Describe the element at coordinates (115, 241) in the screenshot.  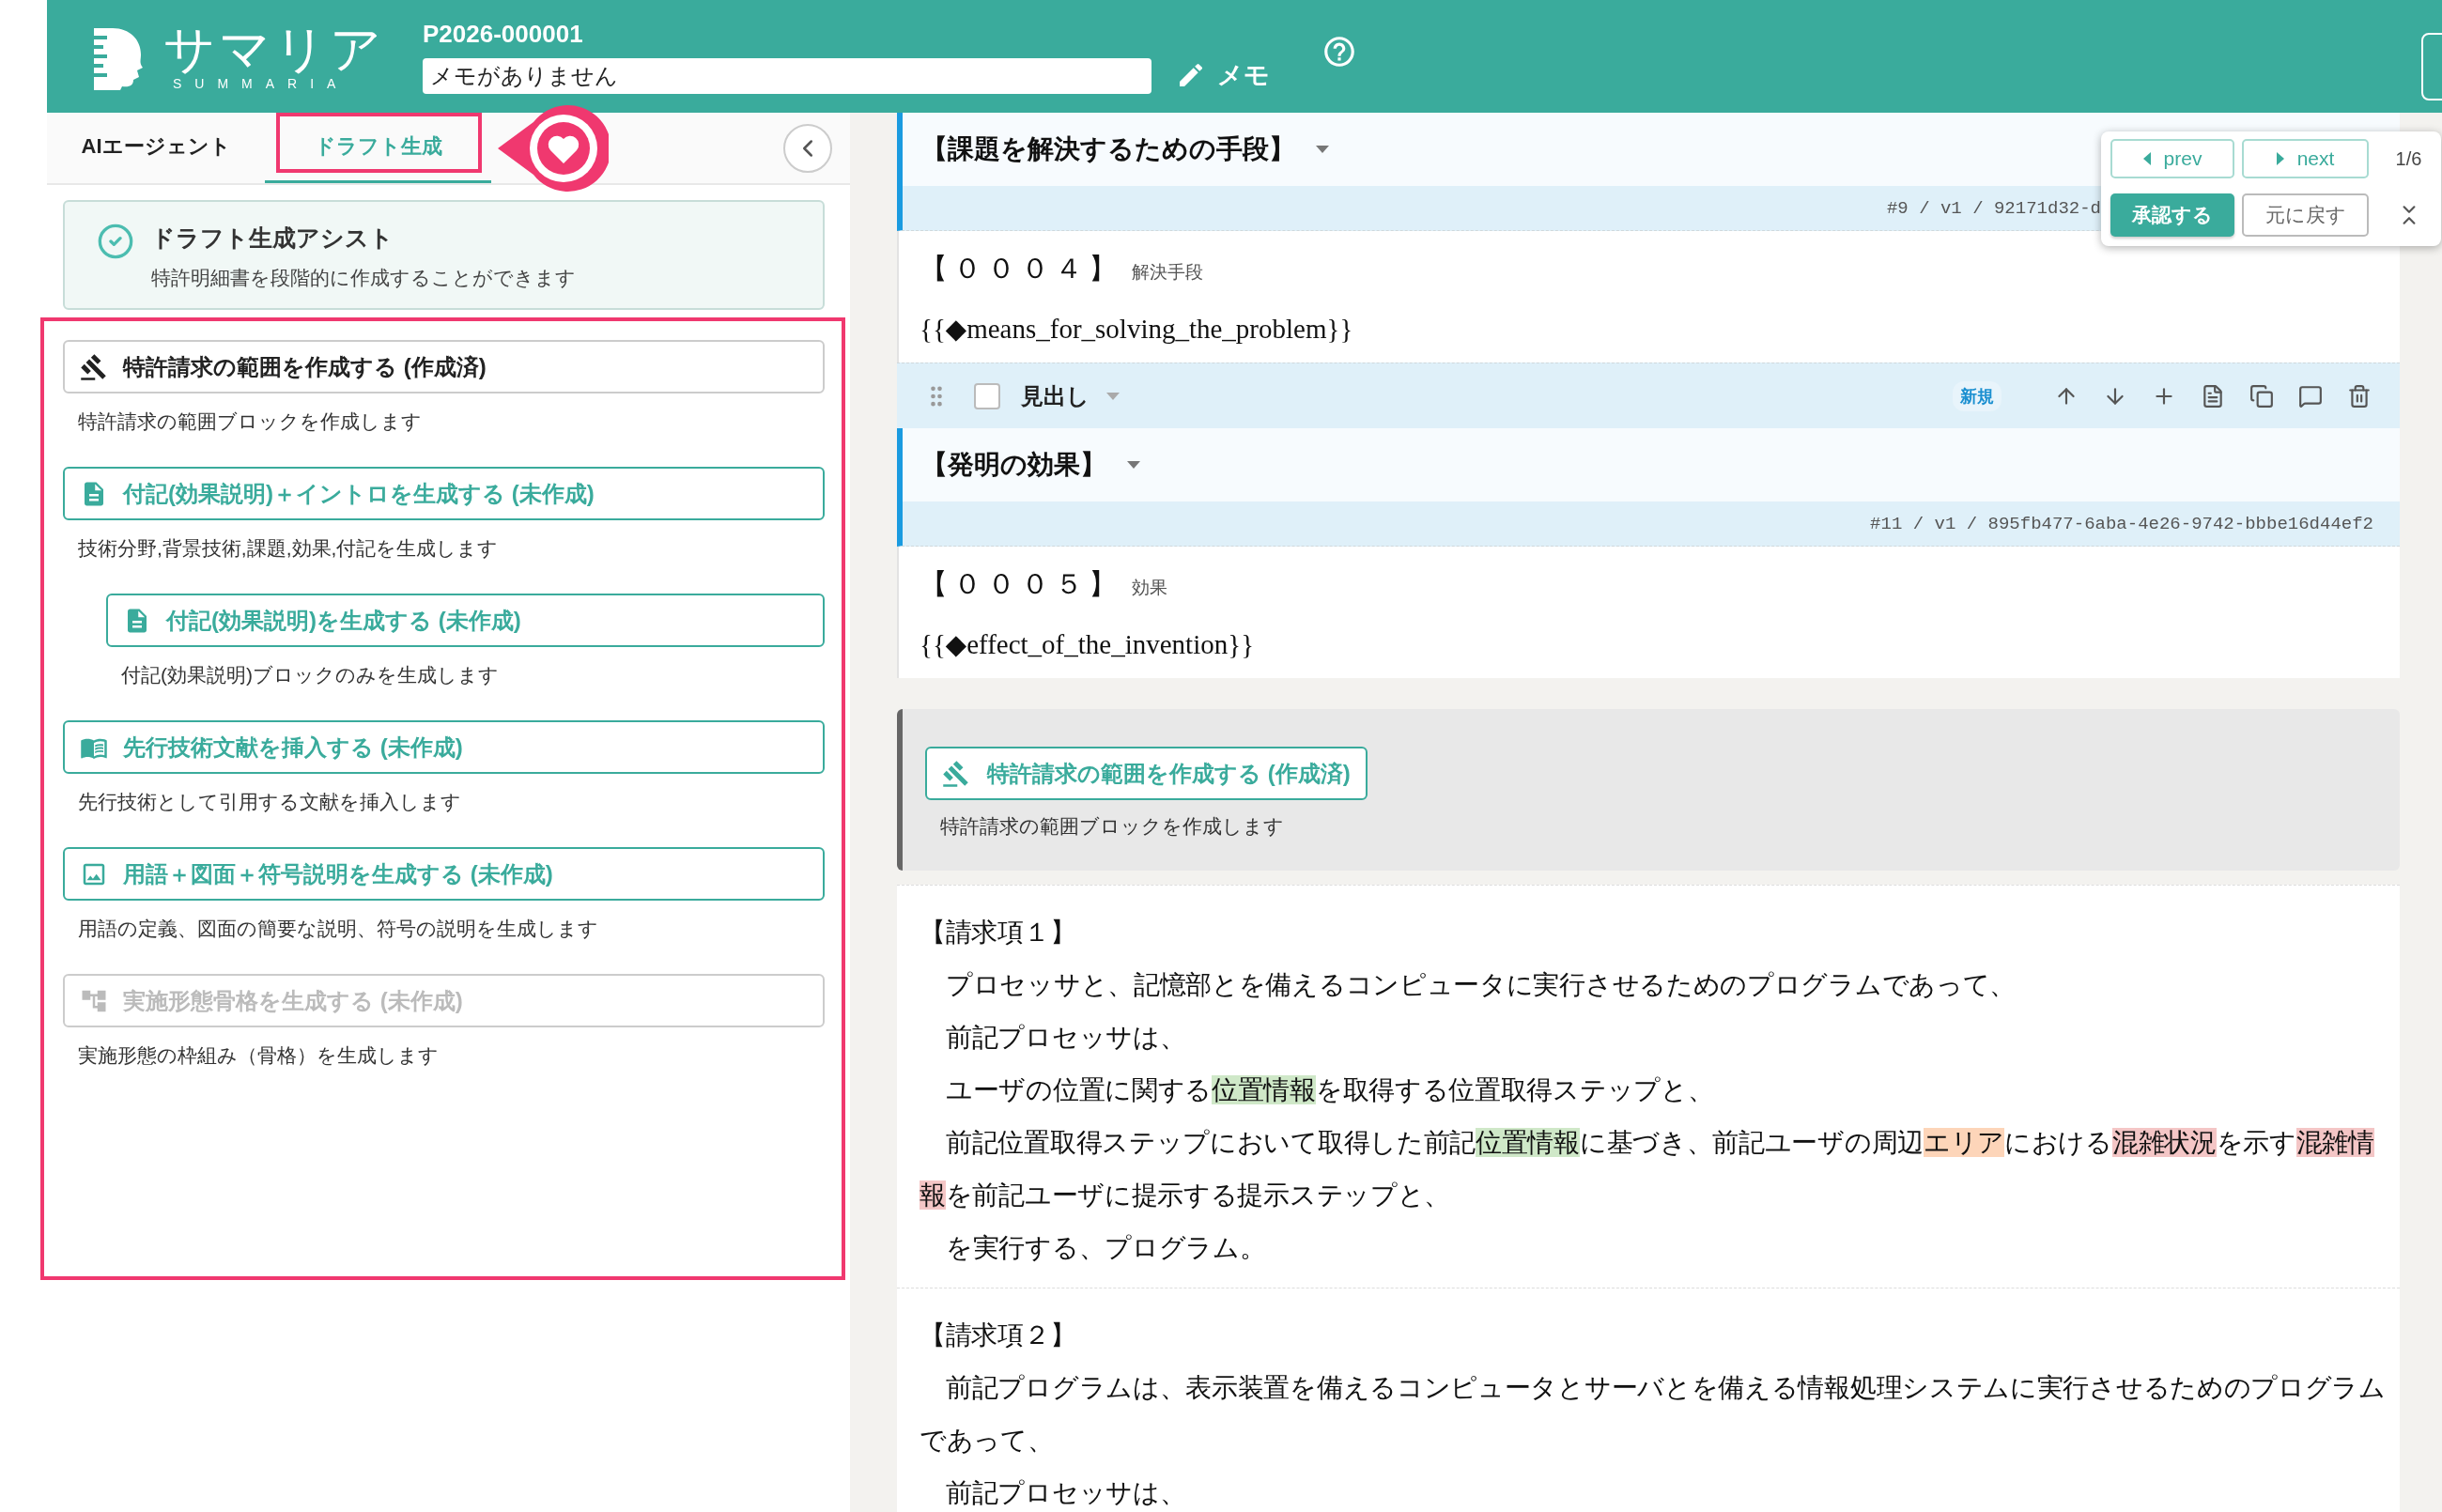
I see `check-circle-icon` at that location.